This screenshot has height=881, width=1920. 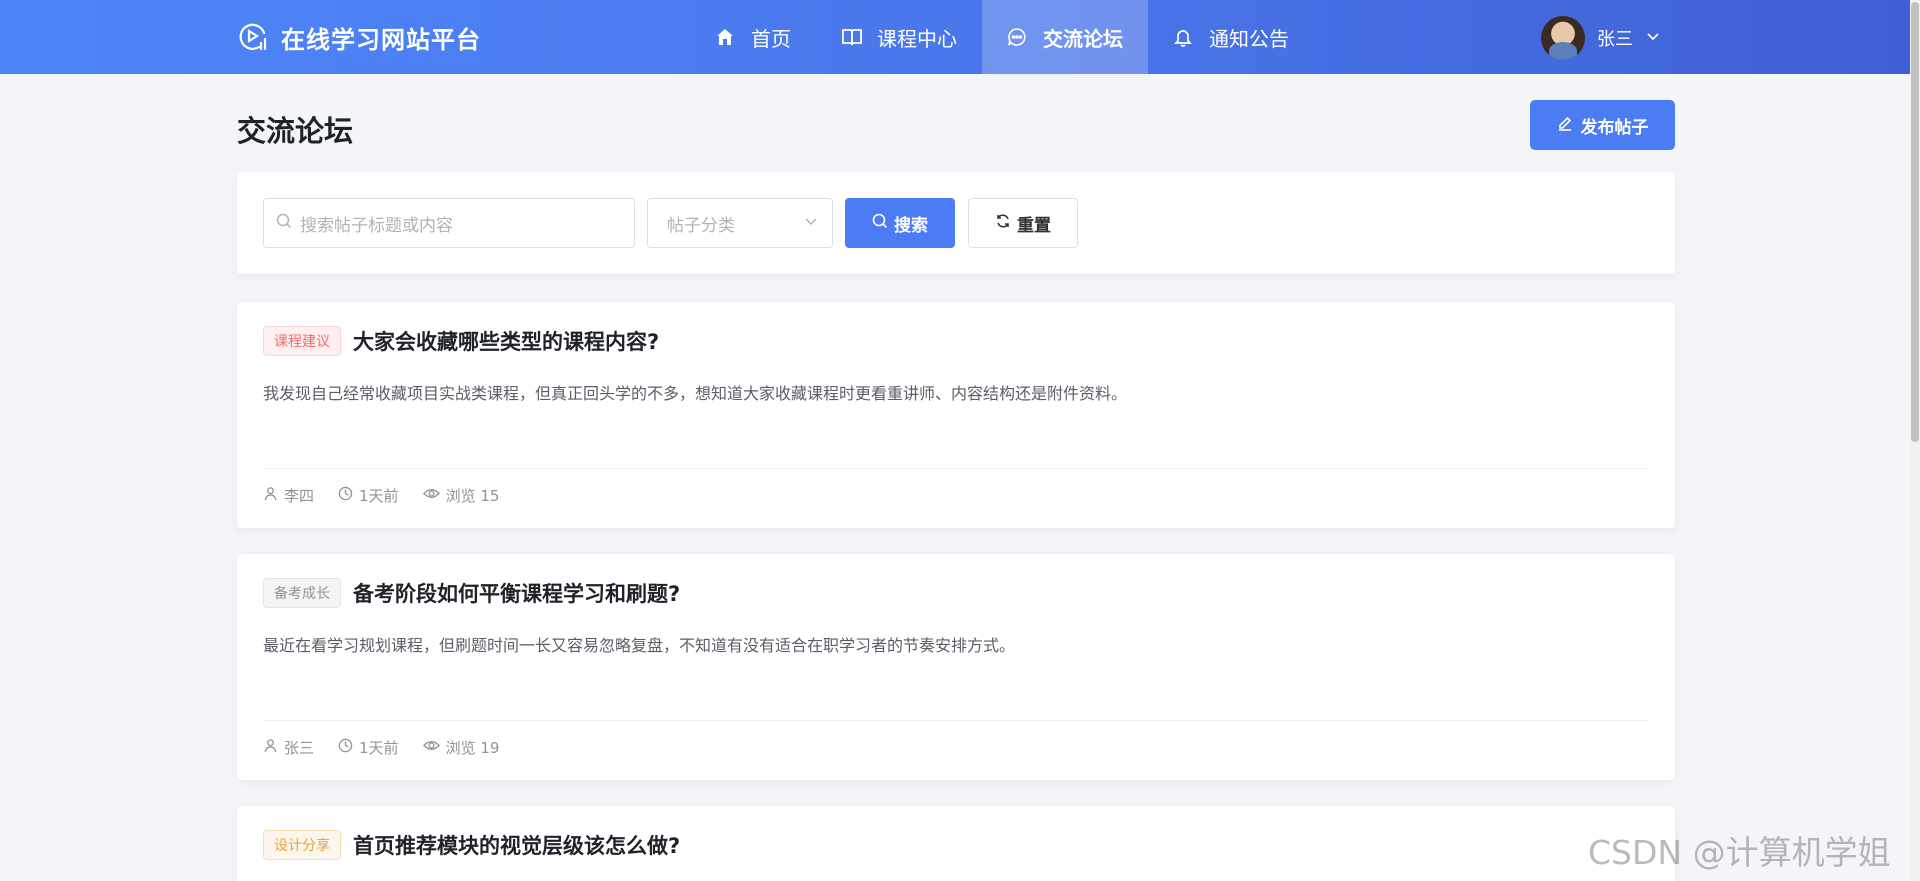 I want to click on search-button-label: 搜索, so click(x=911, y=225).